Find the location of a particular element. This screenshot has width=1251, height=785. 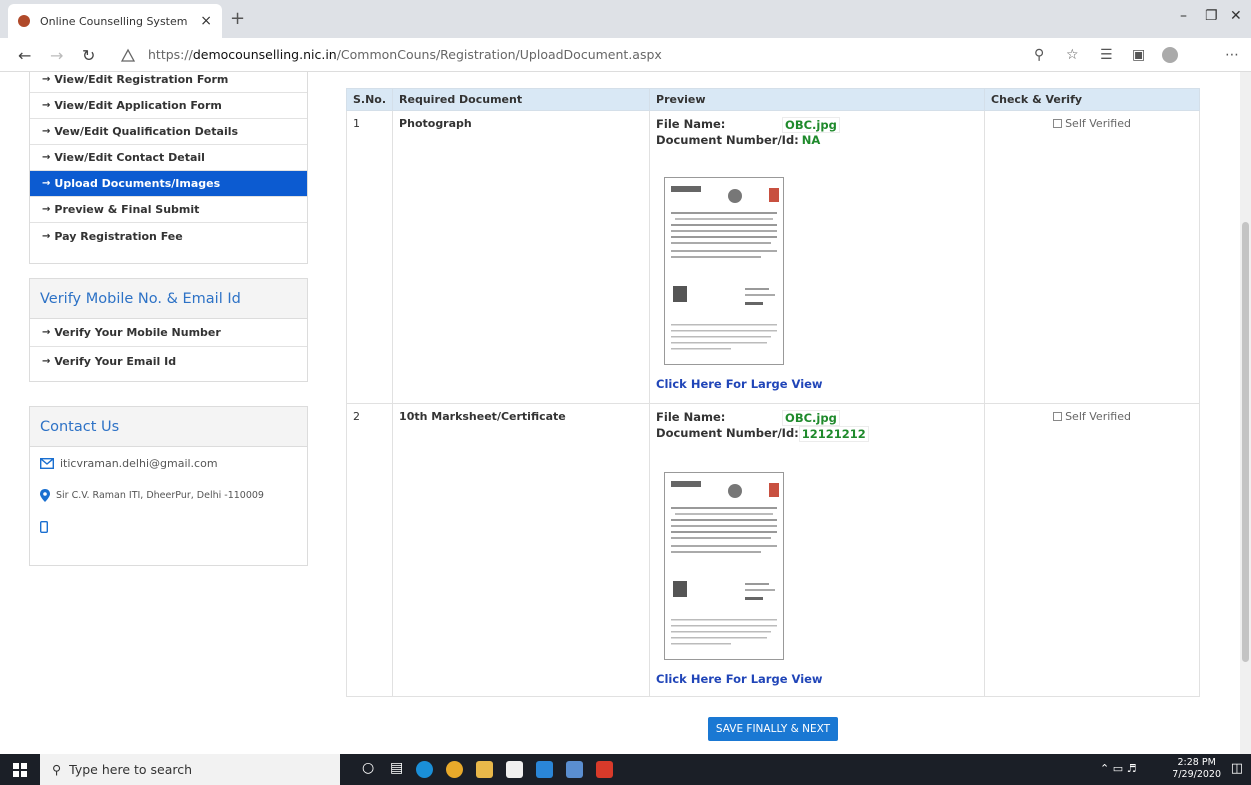

cell-preview: File Name: OBC.jpg Document Number/Id: NA is located at coordinates (817, 257).